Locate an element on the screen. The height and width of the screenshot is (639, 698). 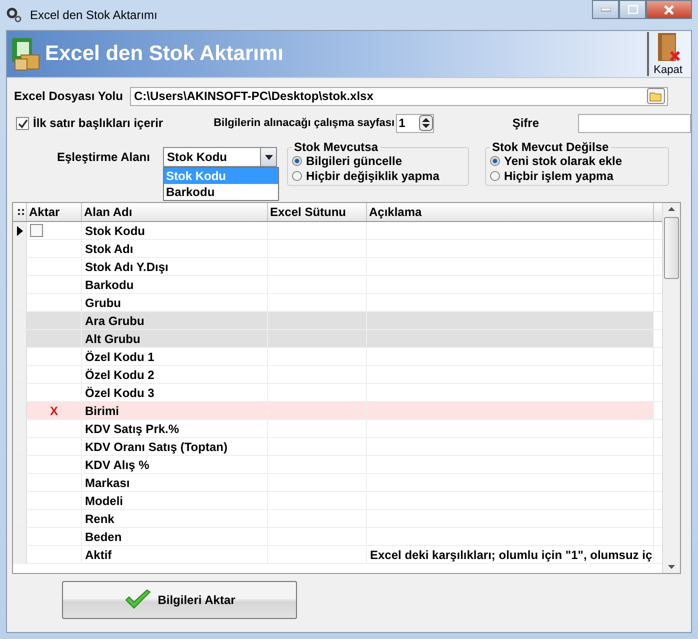
table-cell: Beden is located at coordinates (175, 536).